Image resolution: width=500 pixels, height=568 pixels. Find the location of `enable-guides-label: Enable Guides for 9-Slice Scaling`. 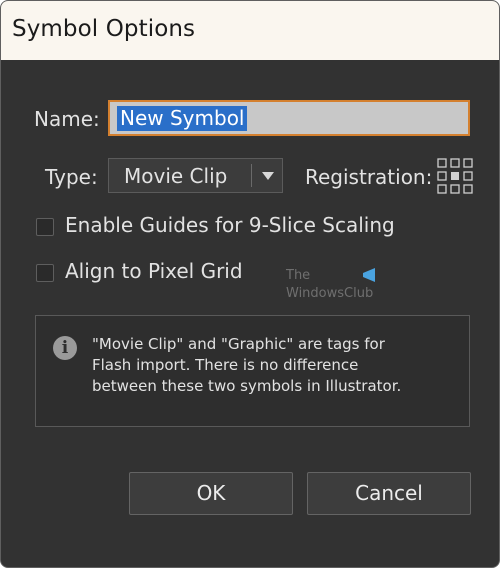

enable-guides-label: Enable Guides for 9-Slice Scaling is located at coordinates (230, 225).